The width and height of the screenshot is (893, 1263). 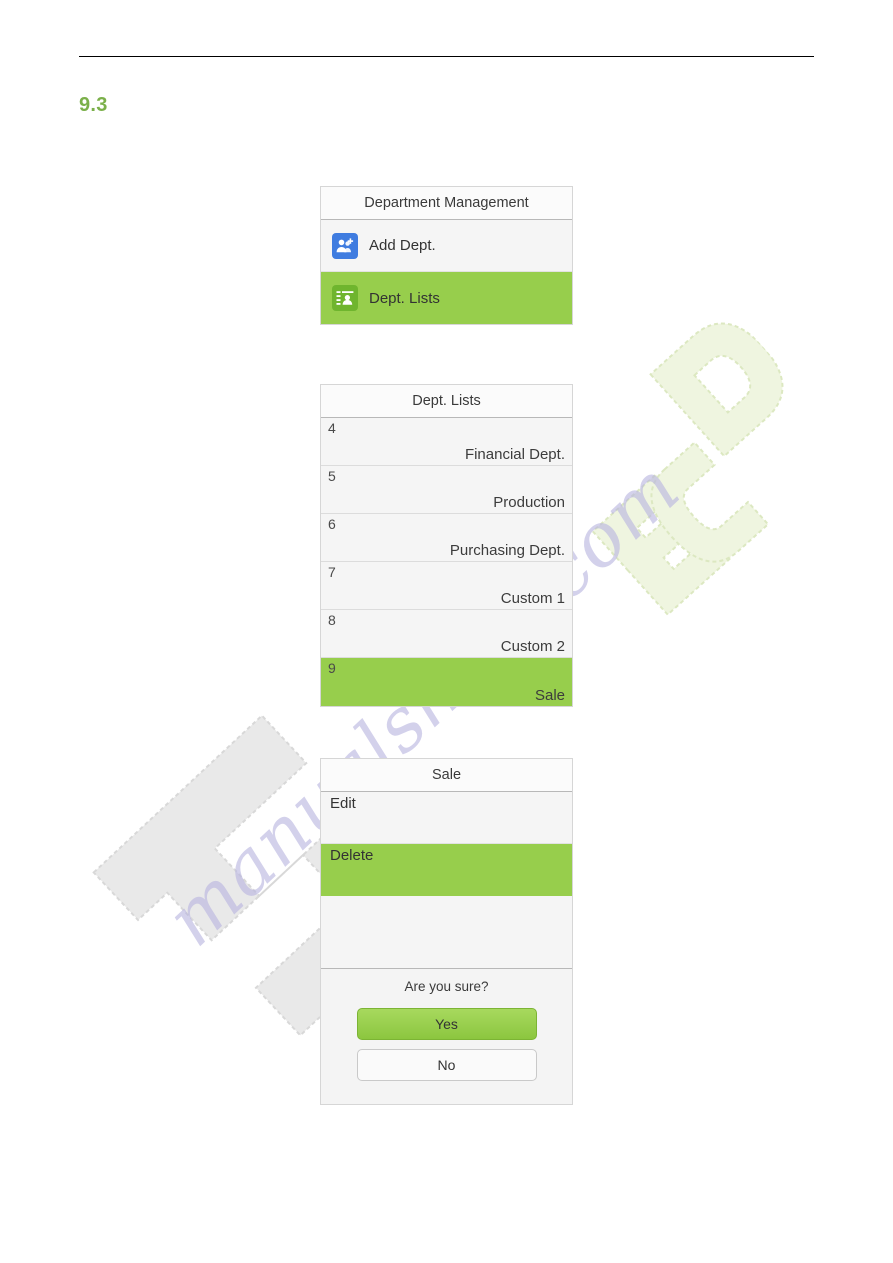 What do you see at coordinates (446, 1024) in the screenshot?
I see `confirm-yes-button: Yes` at bounding box center [446, 1024].